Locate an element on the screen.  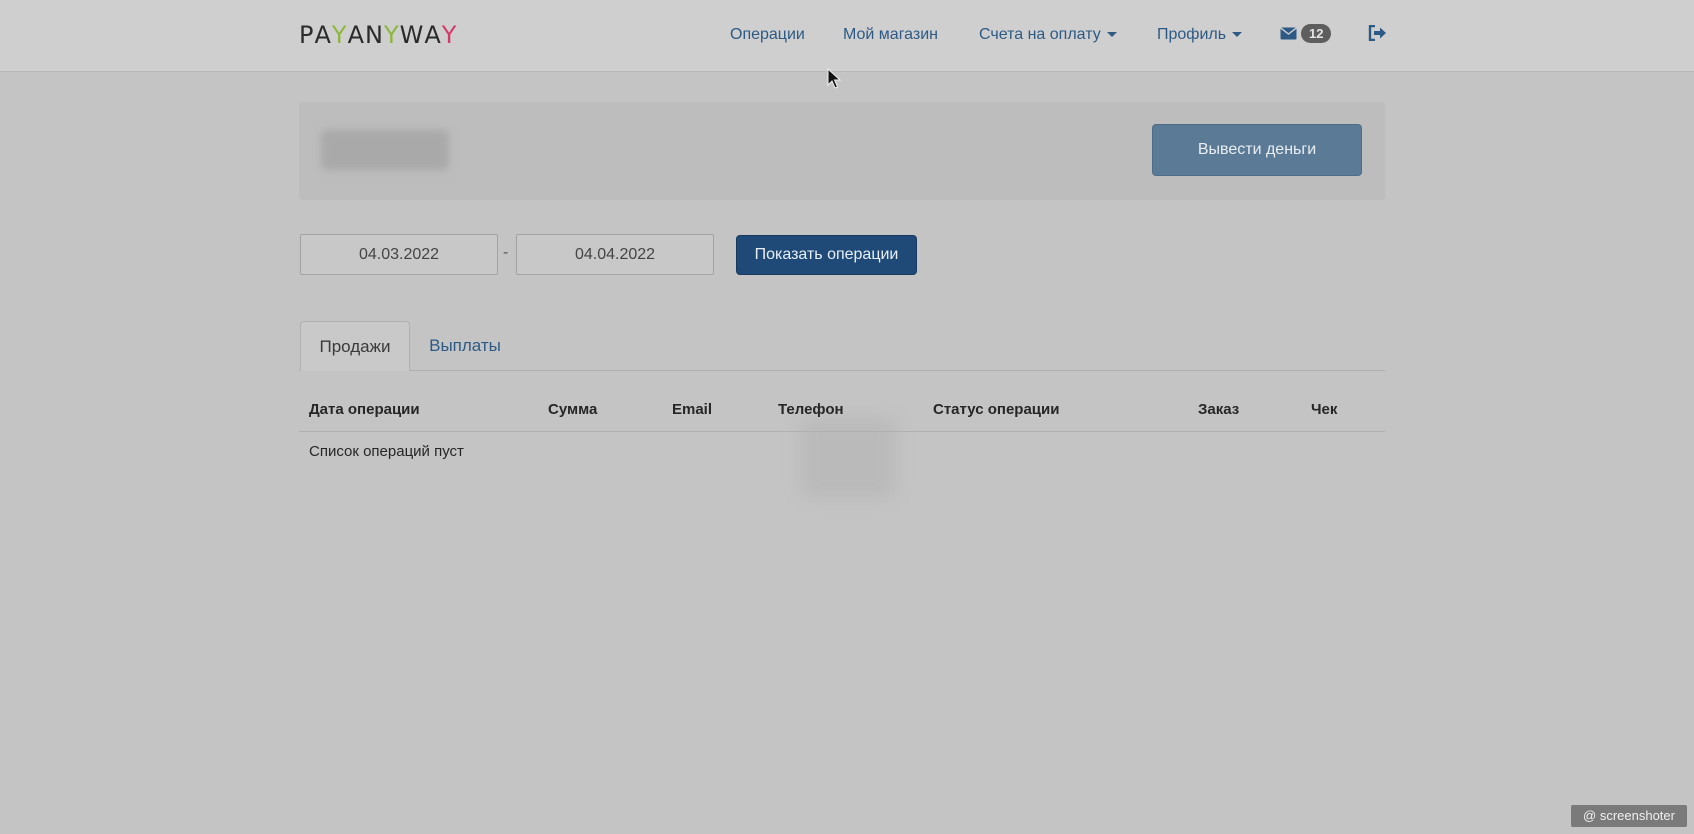
logo-letter: N is located at coordinates (374, 35).